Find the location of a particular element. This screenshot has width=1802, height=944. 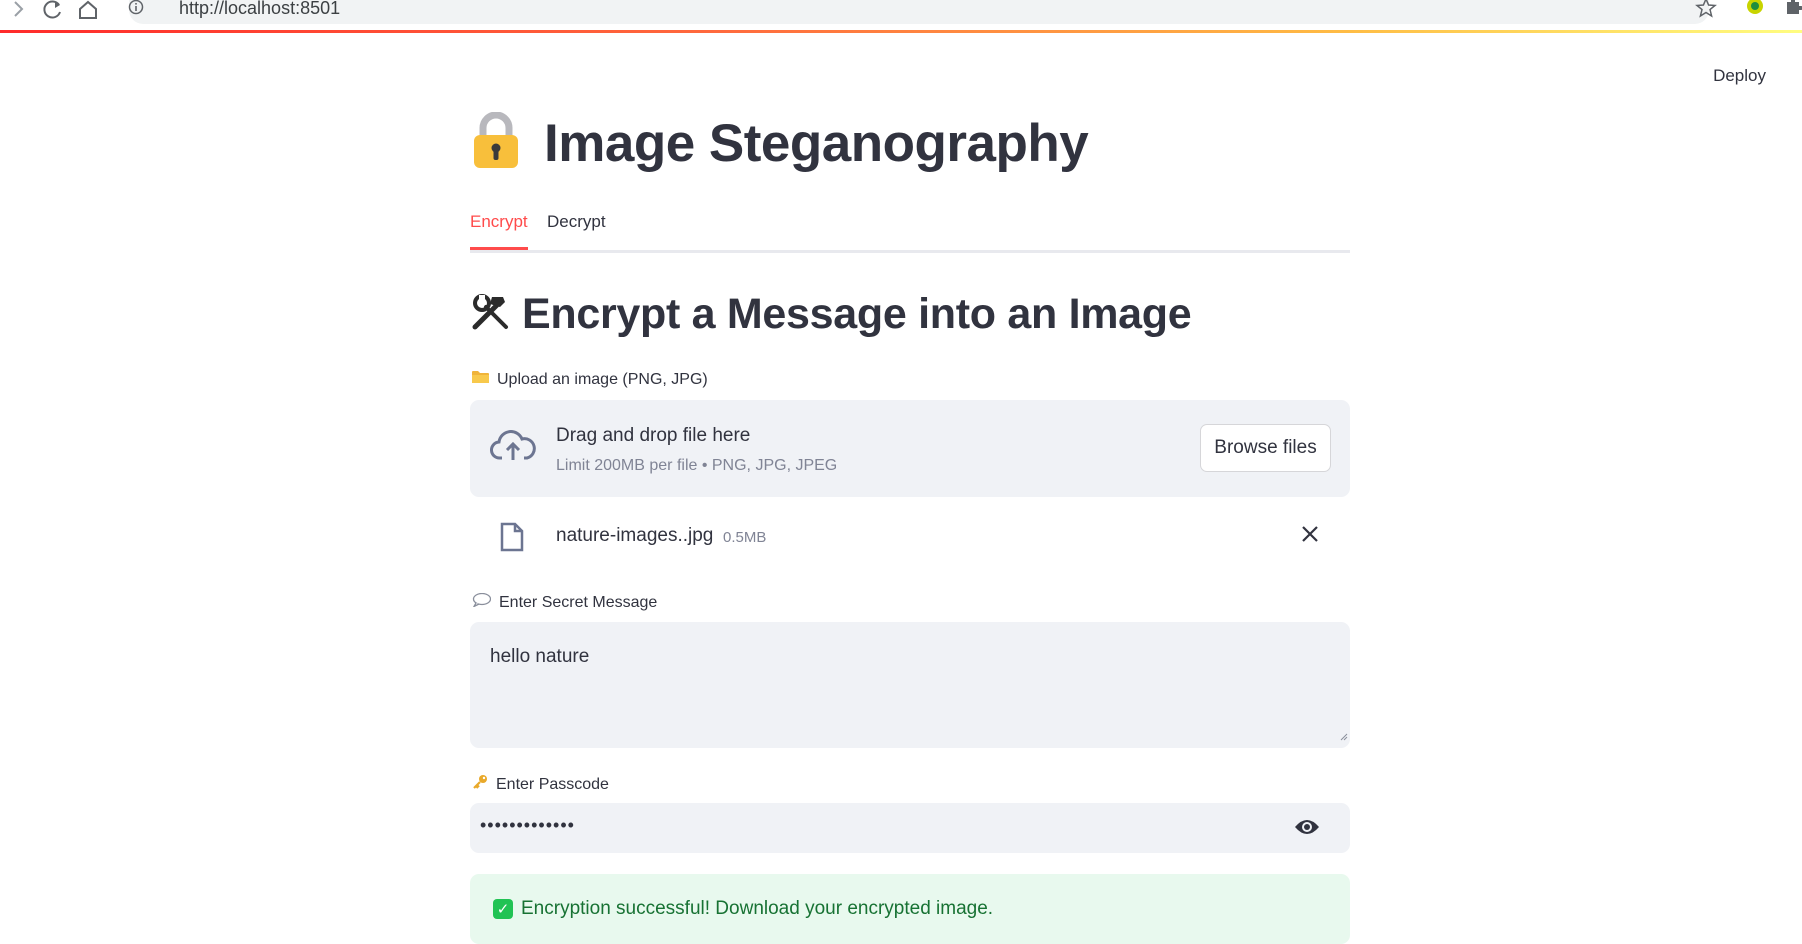

file-icon is located at coordinates (512, 539).